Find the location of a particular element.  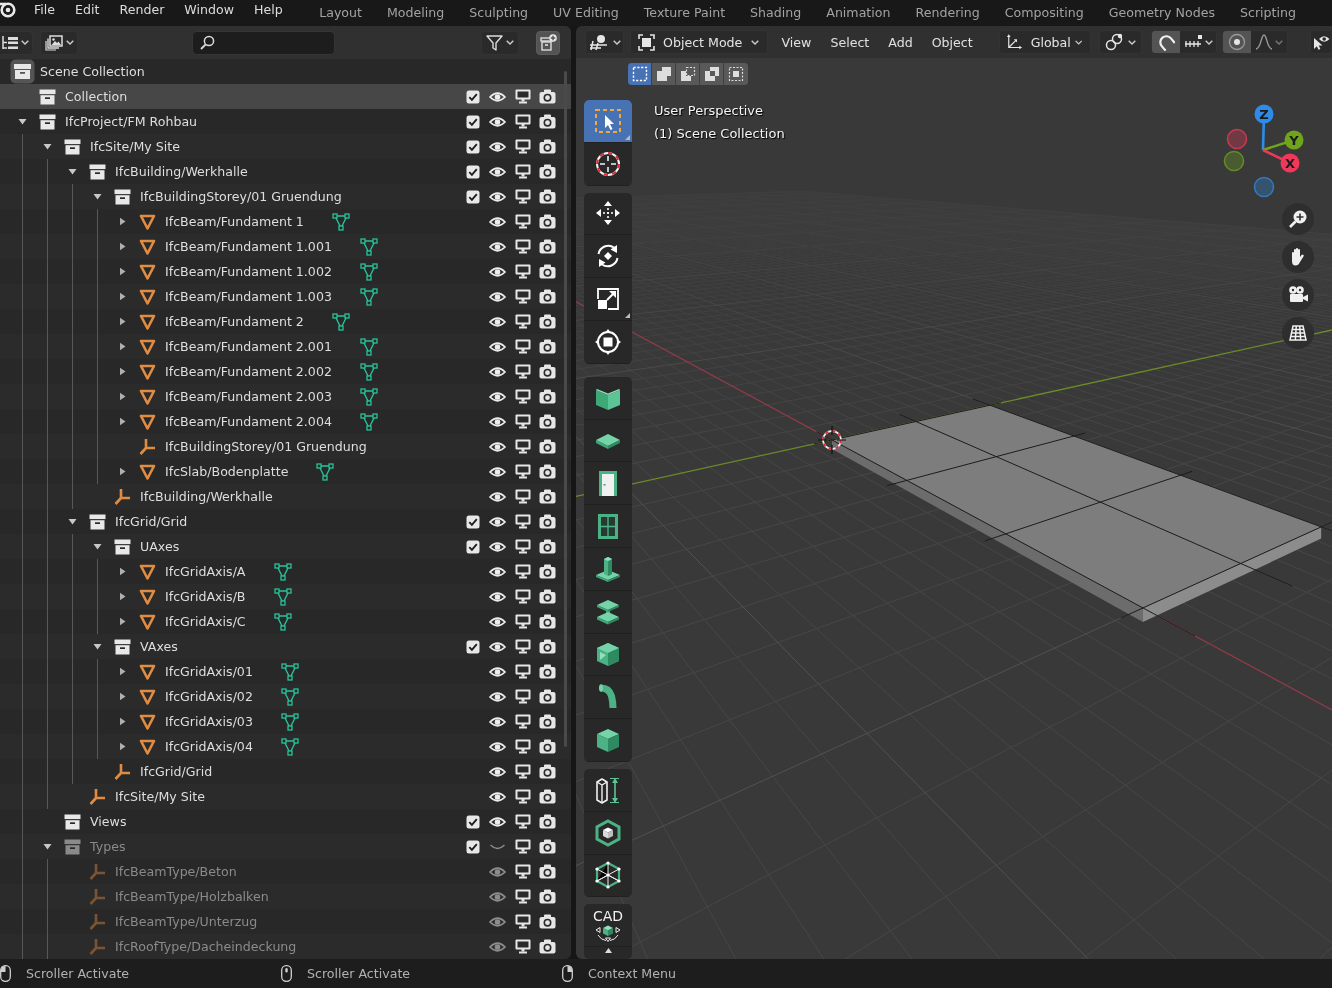

menu-item: Object is located at coordinates (952, 42).